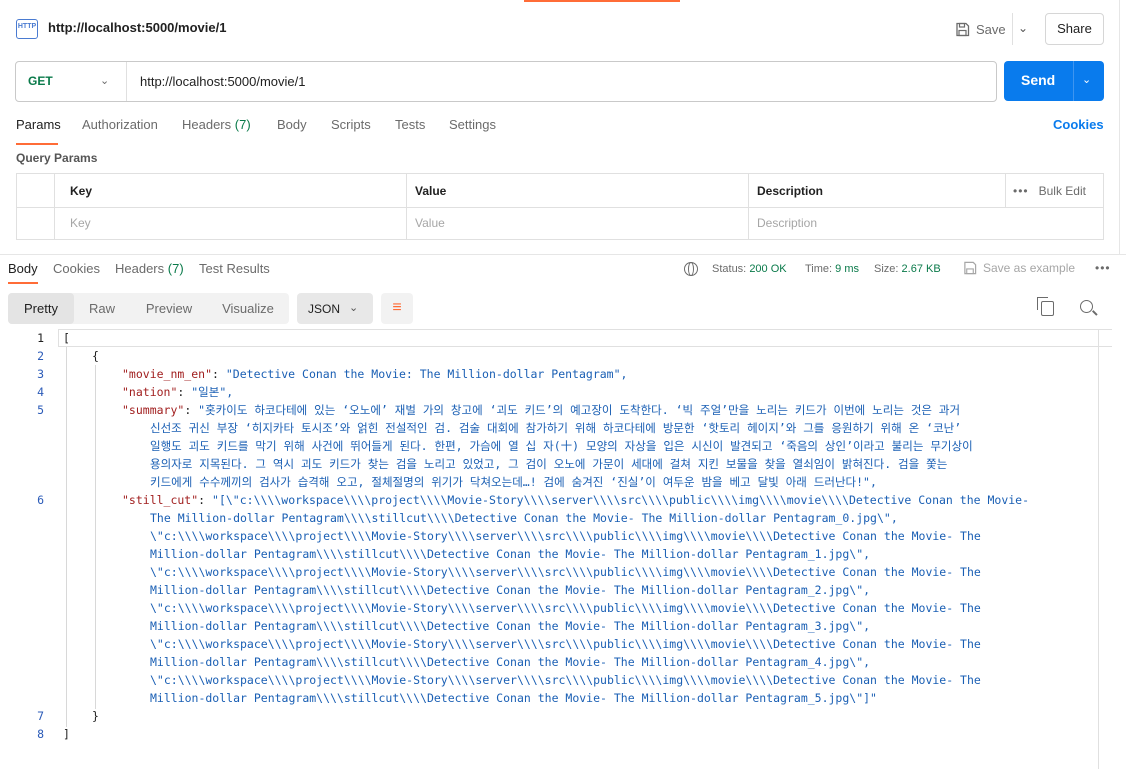 This screenshot has width=1126, height=769. I want to click on search-icon, so click(1086, 306).